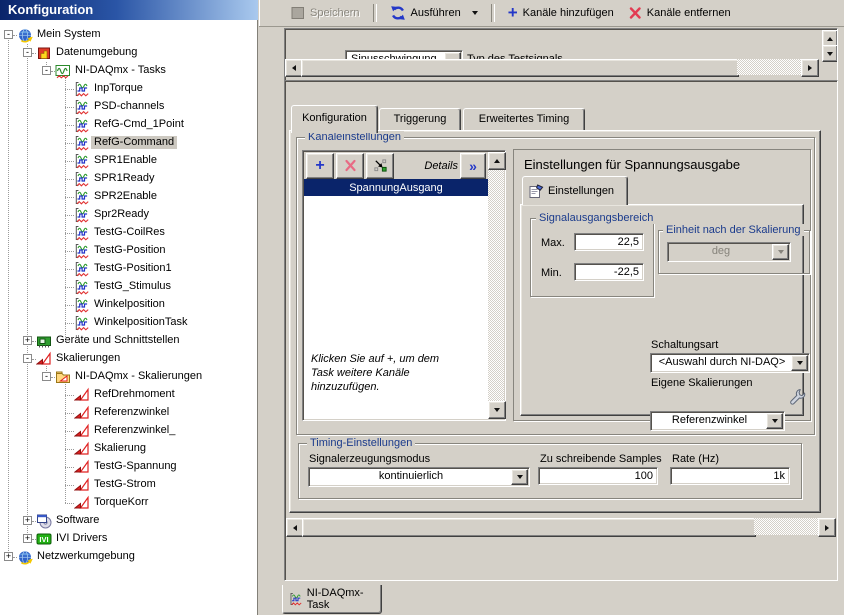  Describe the element at coordinates (128, 35) in the screenshot. I see `tree-item-mein-system: - Mein System` at that location.